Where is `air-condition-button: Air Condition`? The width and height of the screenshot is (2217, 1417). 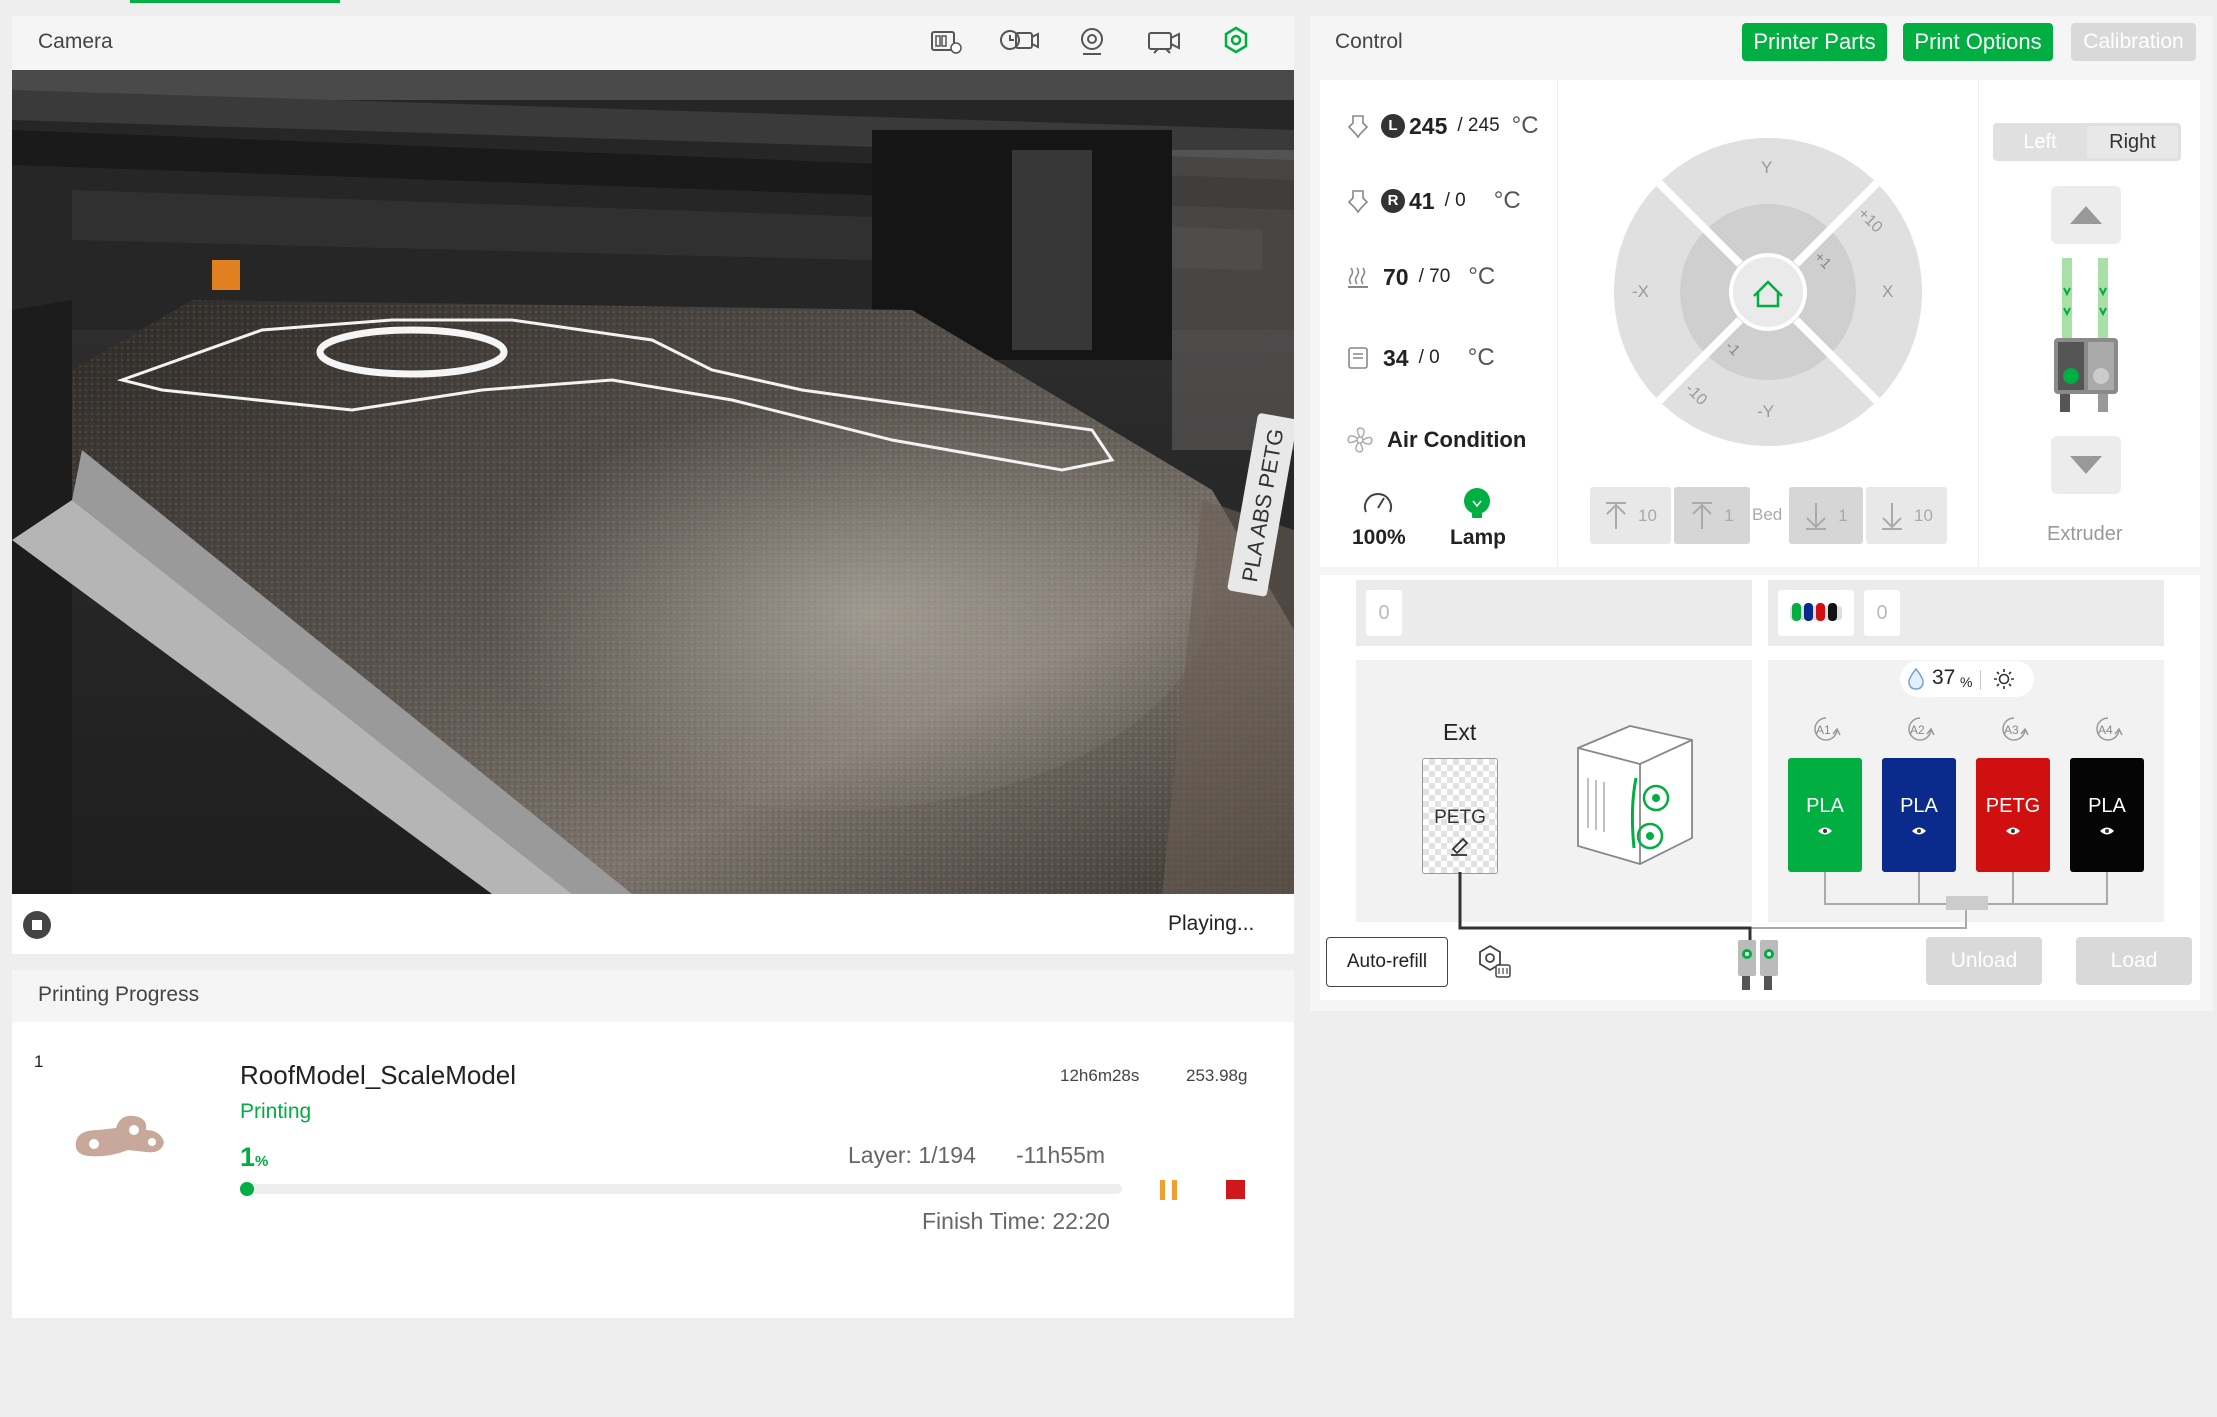
air-condition-button: Air Condition is located at coordinates (1435, 440).